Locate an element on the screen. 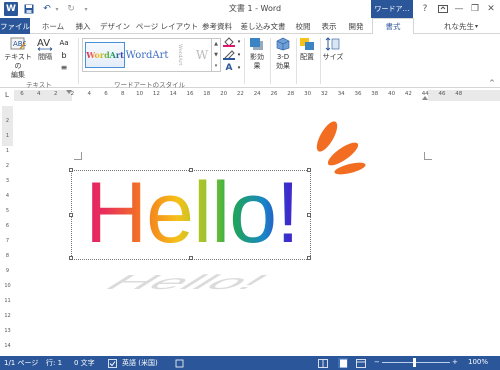 This screenshot has width=500, height=370. print-layout-icon is located at coordinates (343, 363).